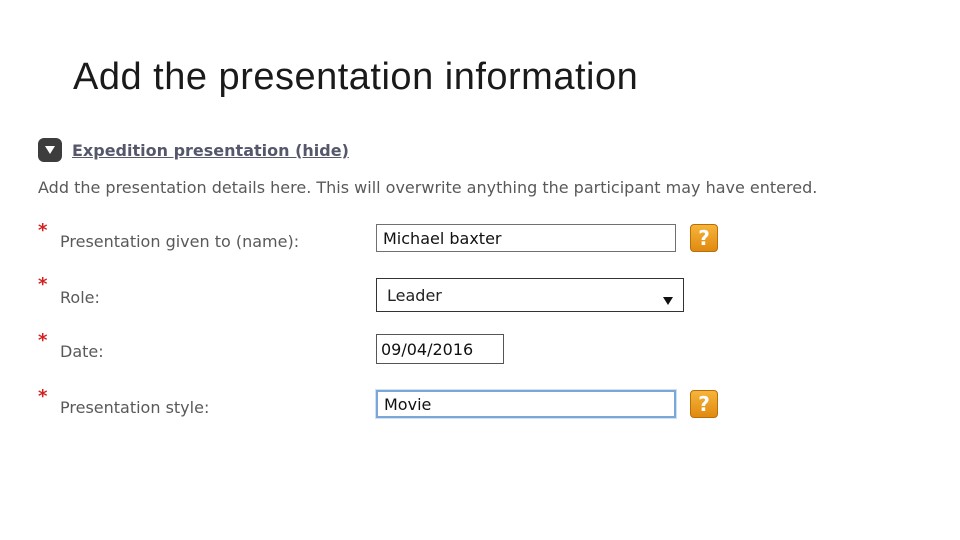 The image size is (960, 540). Describe the element at coordinates (50, 150) in the screenshot. I see `collapse-triangle-icon` at that location.